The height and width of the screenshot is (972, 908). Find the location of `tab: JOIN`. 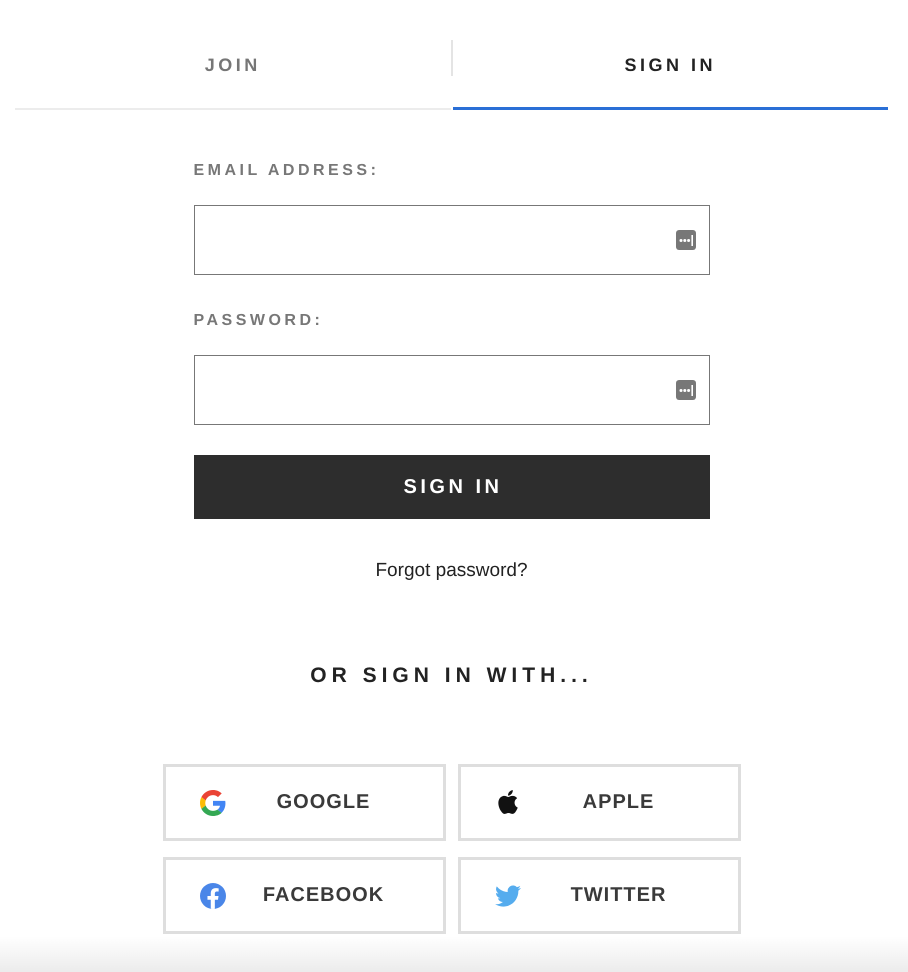

tab: JOIN is located at coordinates (232, 75).